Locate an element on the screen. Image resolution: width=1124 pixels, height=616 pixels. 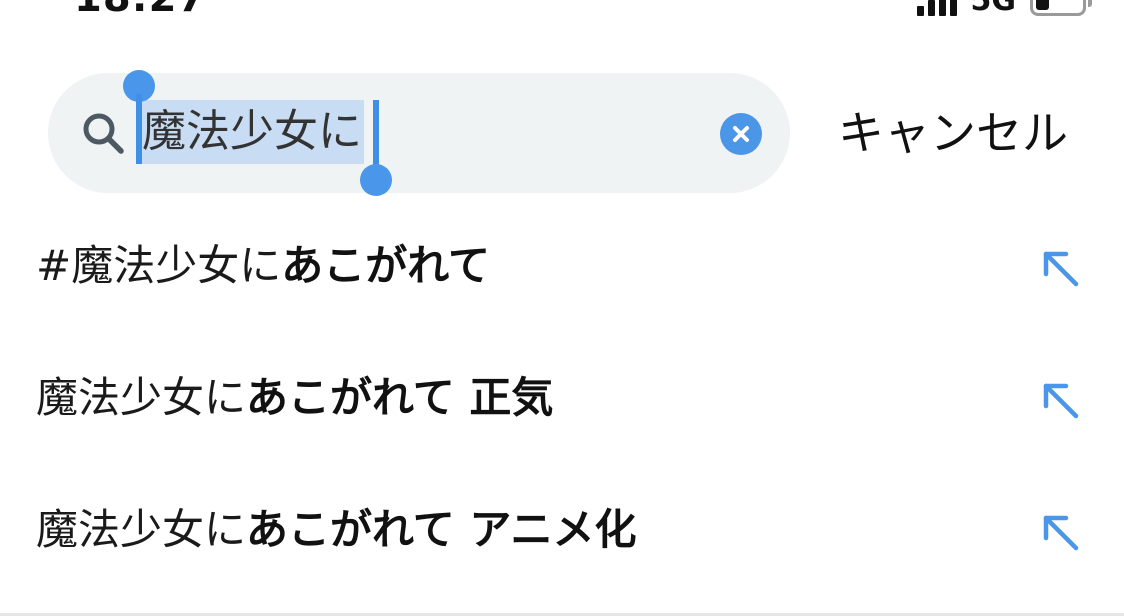
battery-icon is located at coordinates (1061, 8).